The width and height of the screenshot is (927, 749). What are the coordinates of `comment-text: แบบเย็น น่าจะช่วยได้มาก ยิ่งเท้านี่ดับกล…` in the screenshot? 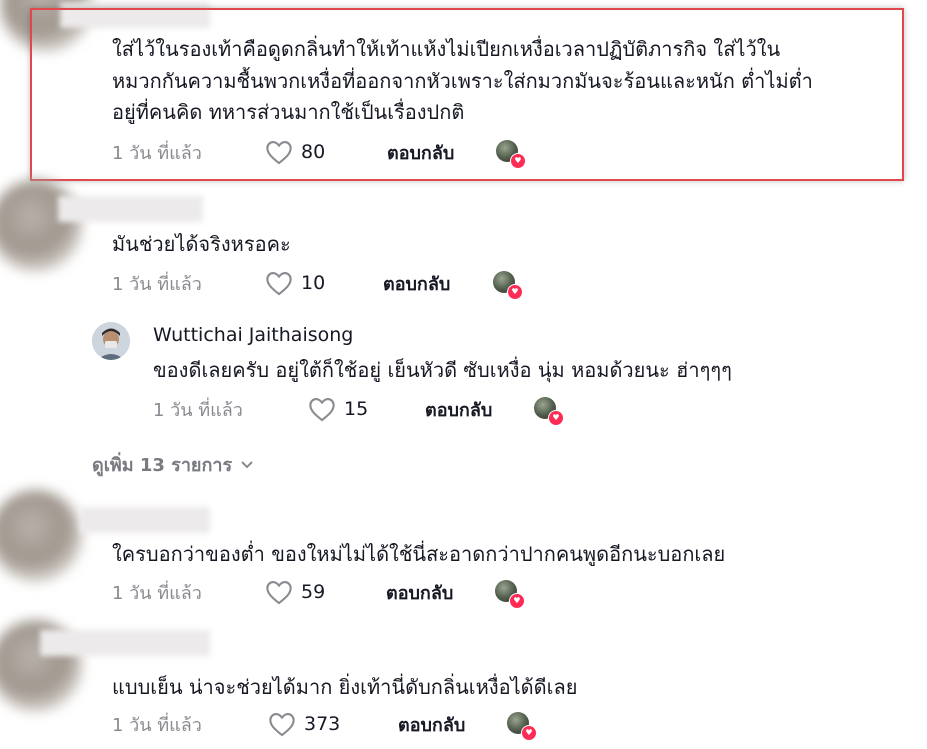 It's located at (345, 687).